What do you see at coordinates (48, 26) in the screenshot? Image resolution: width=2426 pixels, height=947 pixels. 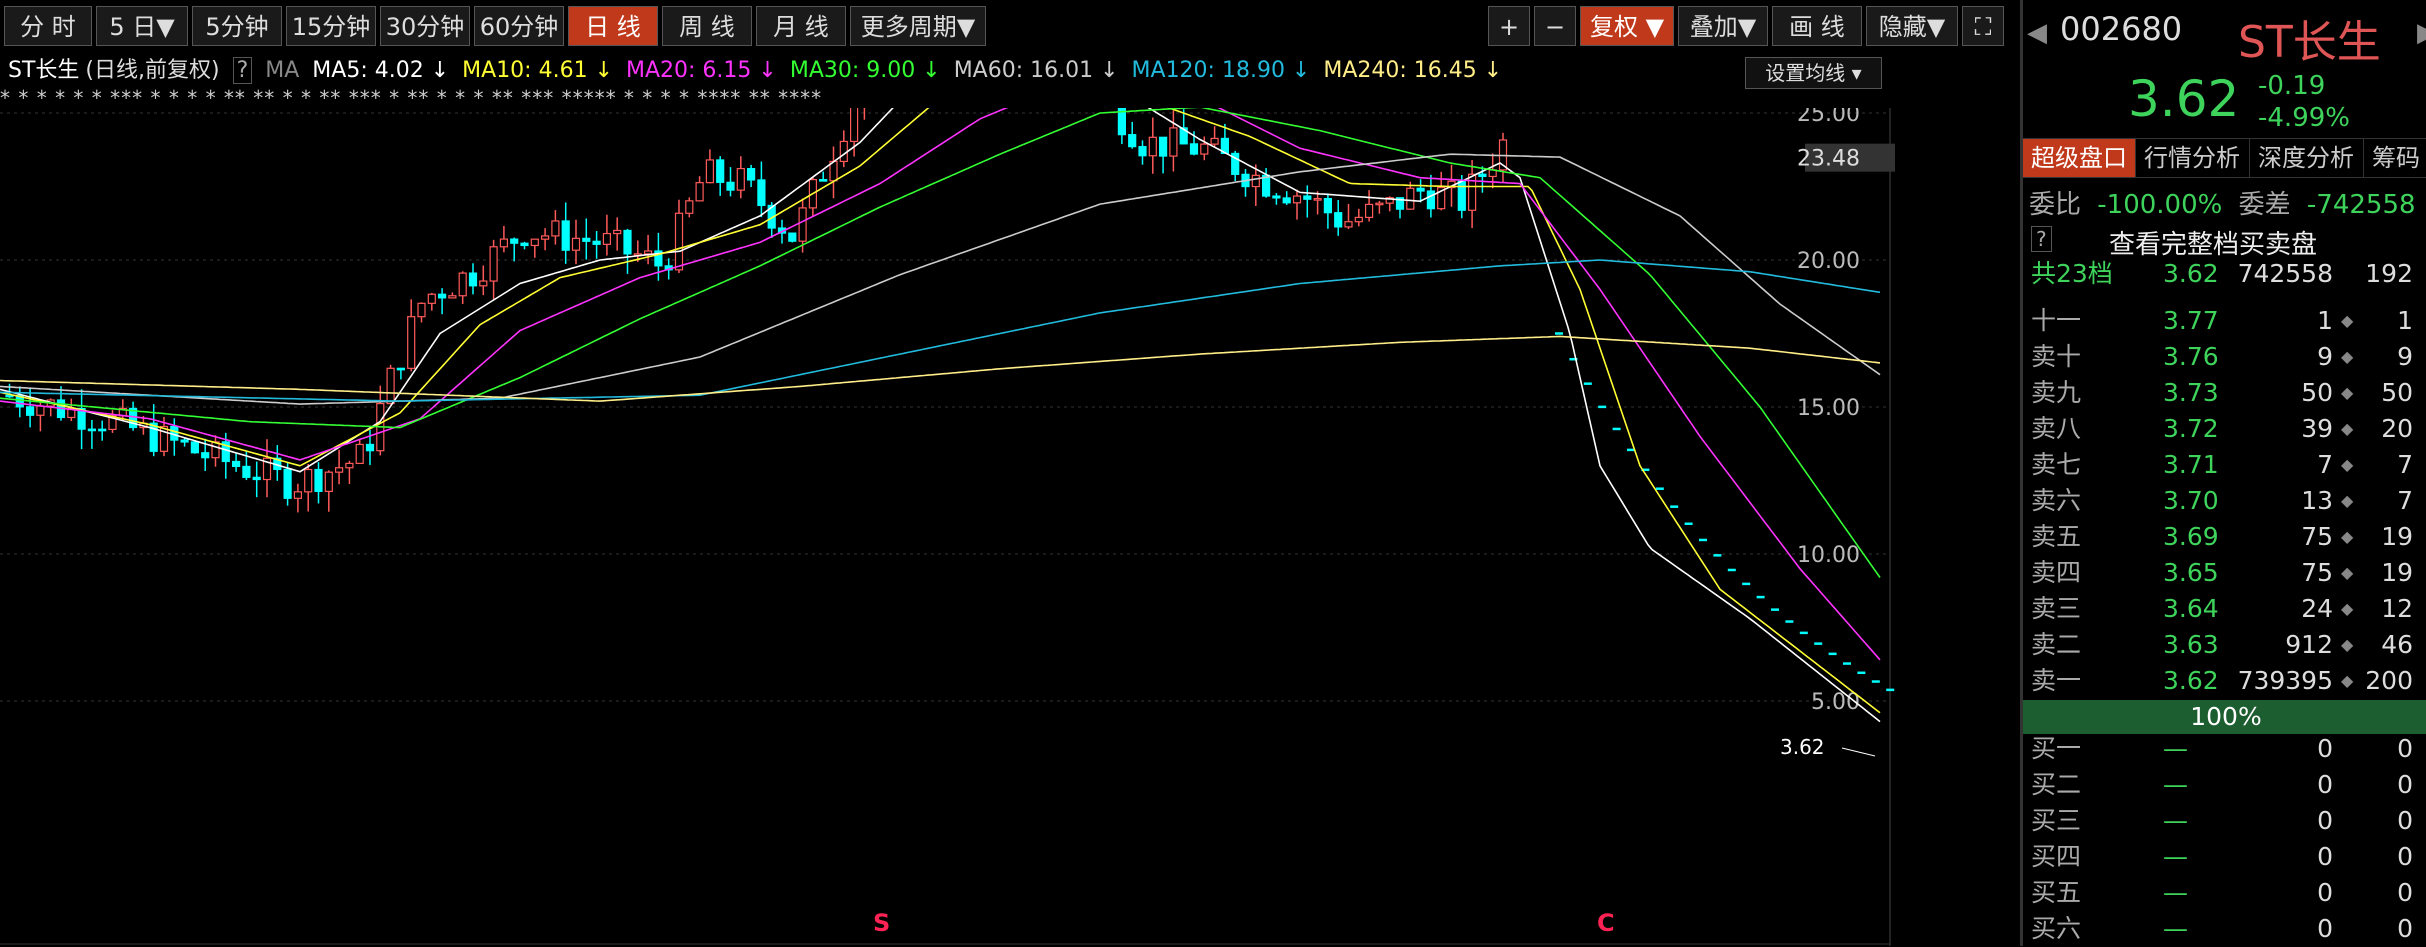 I see `tab-intraday: 分 时` at bounding box center [48, 26].